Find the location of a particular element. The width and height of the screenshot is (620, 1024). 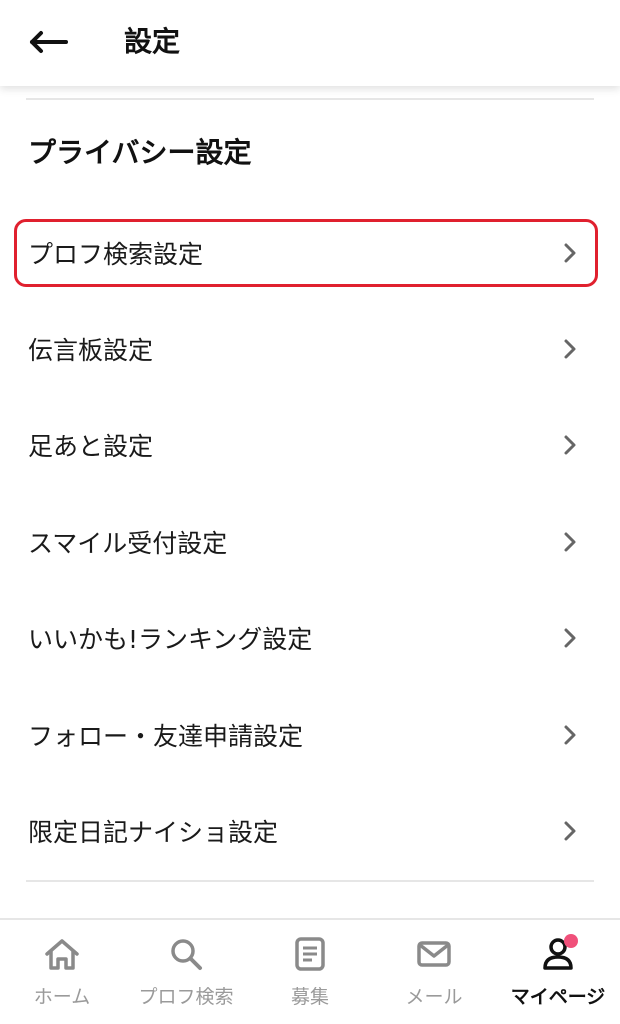

nav-label: 募集 is located at coordinates (309, 997).